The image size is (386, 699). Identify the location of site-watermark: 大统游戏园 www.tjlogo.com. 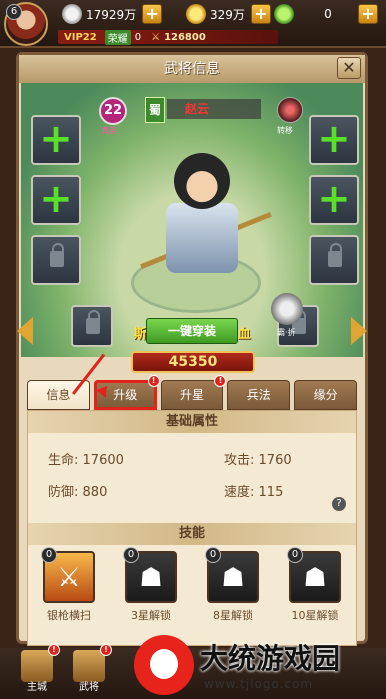
(258, 664).